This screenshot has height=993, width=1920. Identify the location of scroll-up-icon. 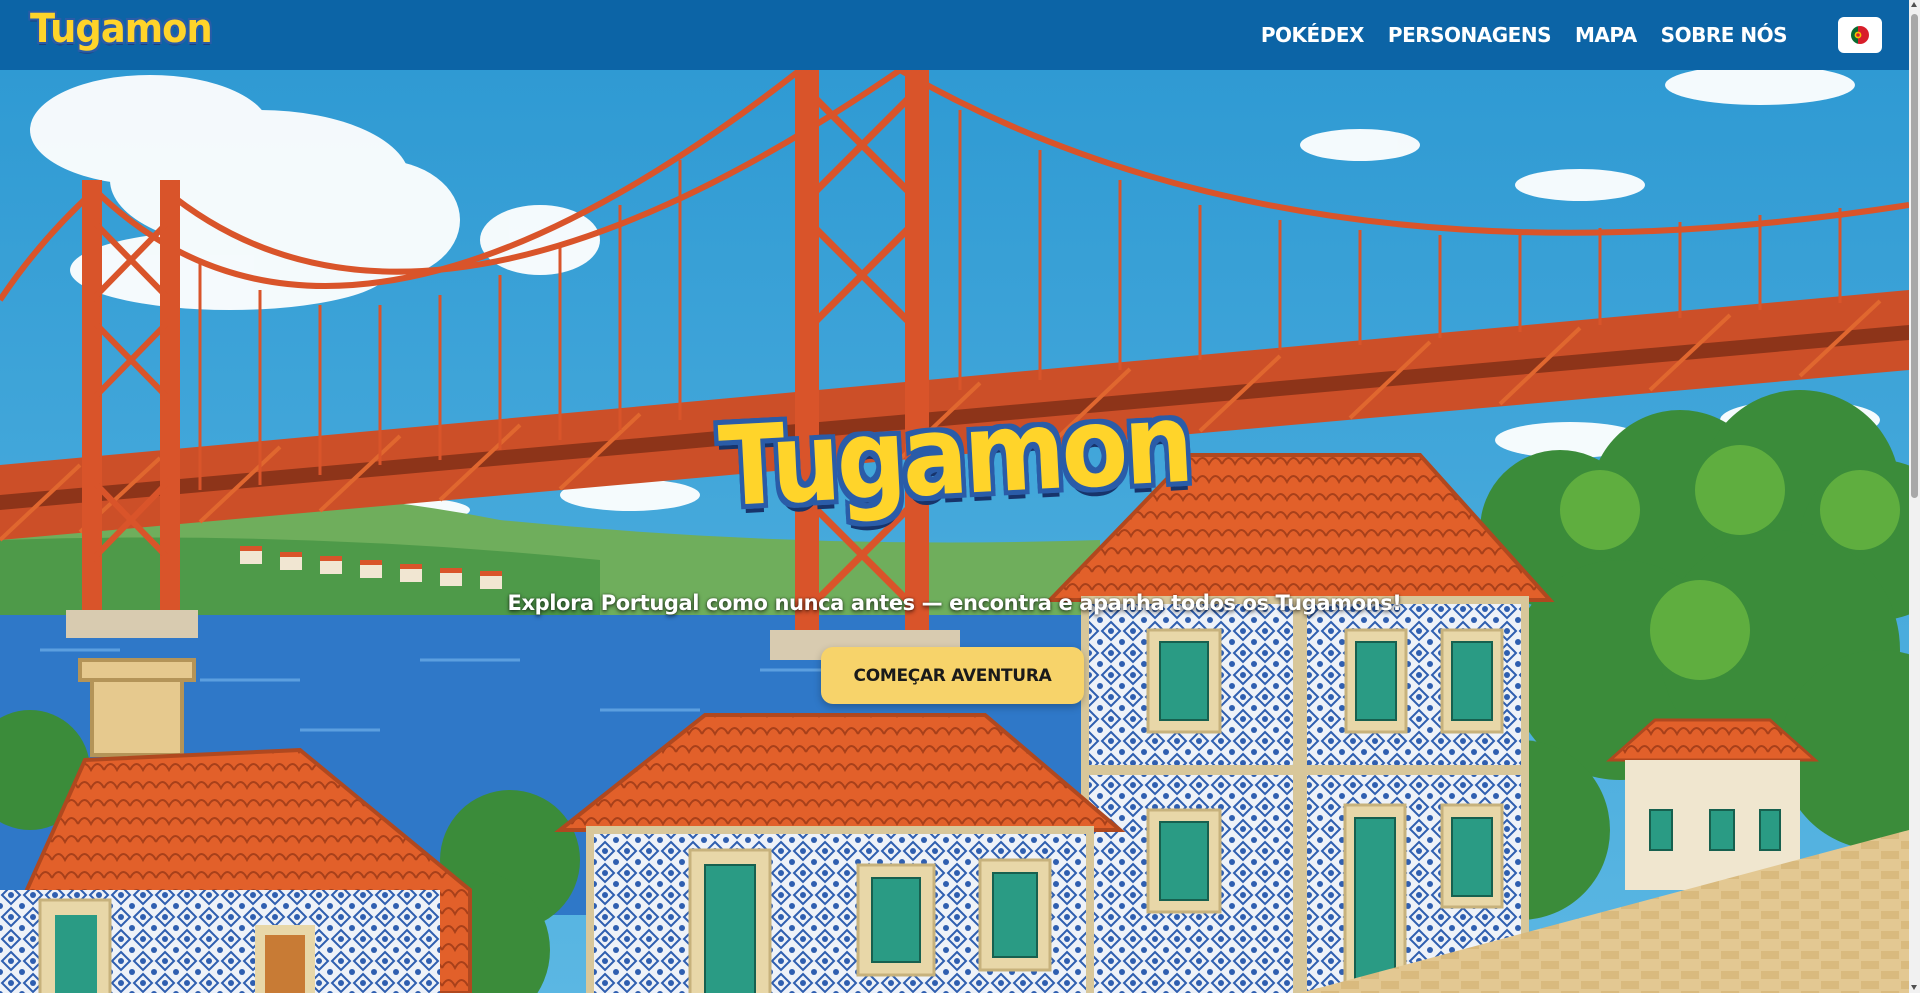
(1914, 4).